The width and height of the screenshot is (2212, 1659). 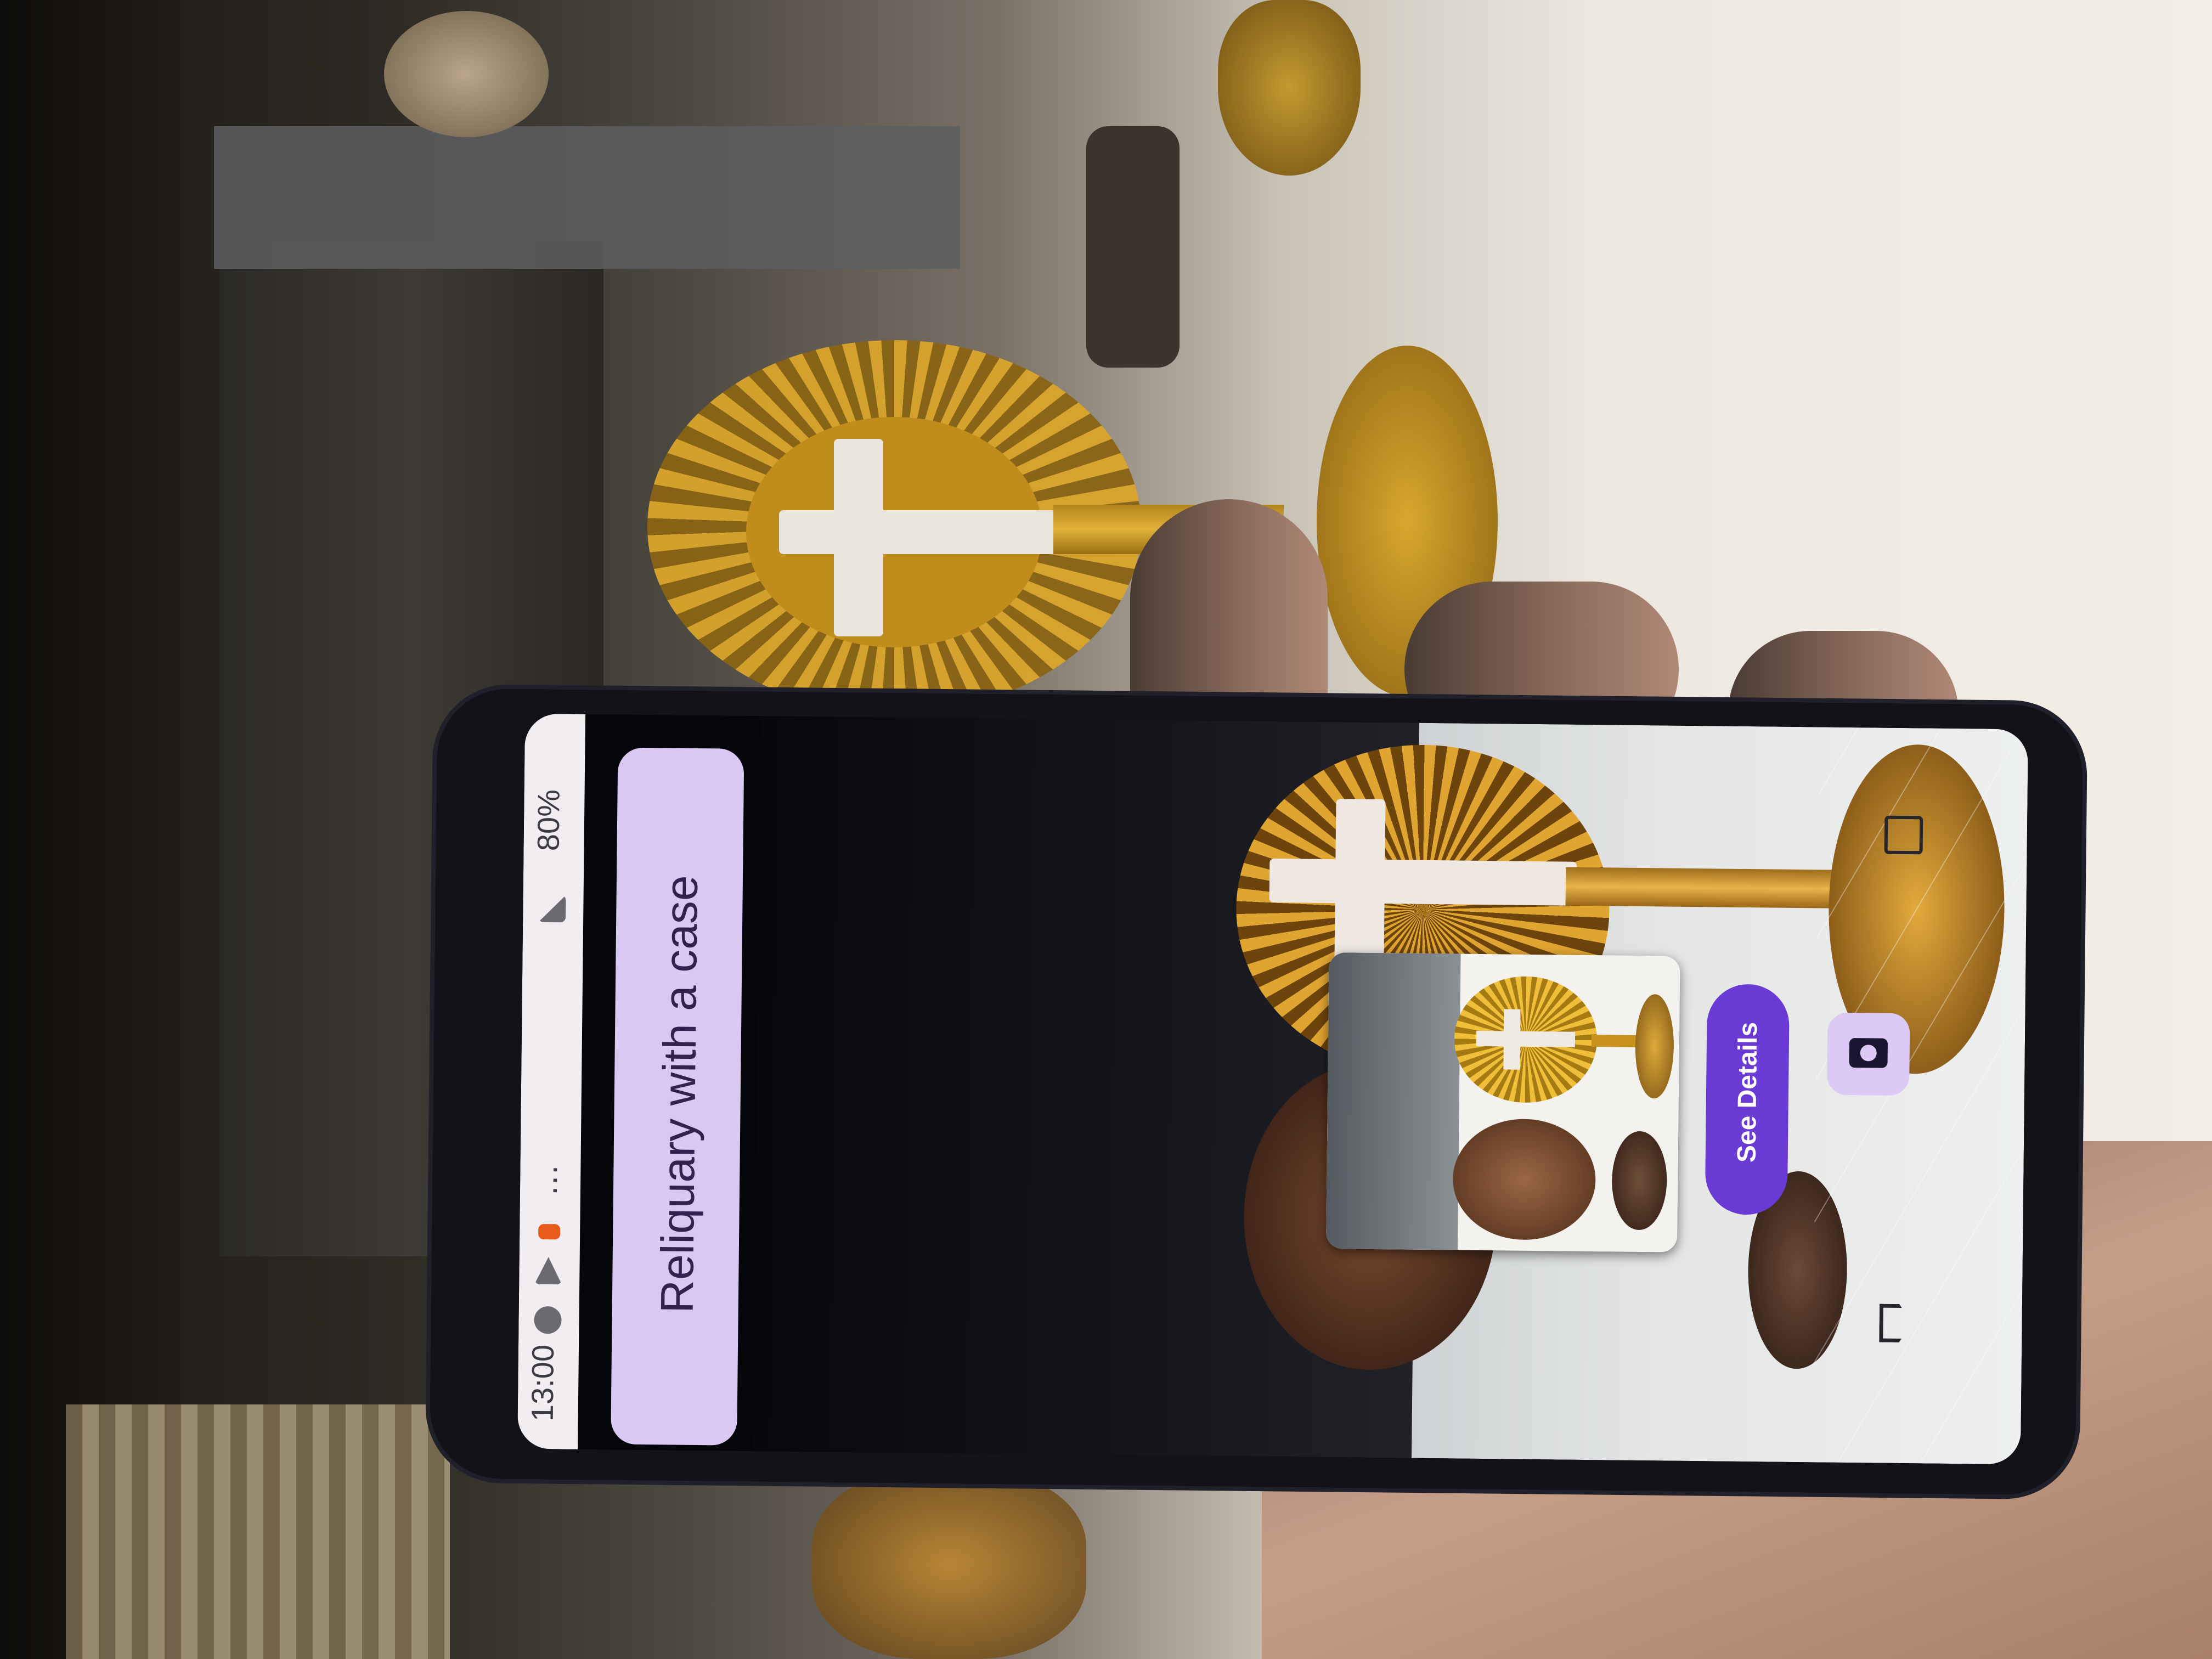 I want to click on result-chip: Reliquary with a case, so click(x=677, y=1096).